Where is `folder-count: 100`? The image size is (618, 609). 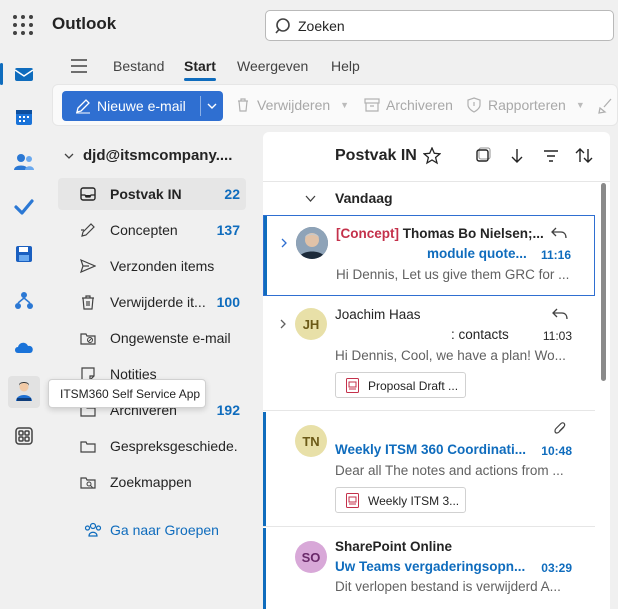 folder-count: 100 is located at coordinates (228, 302).